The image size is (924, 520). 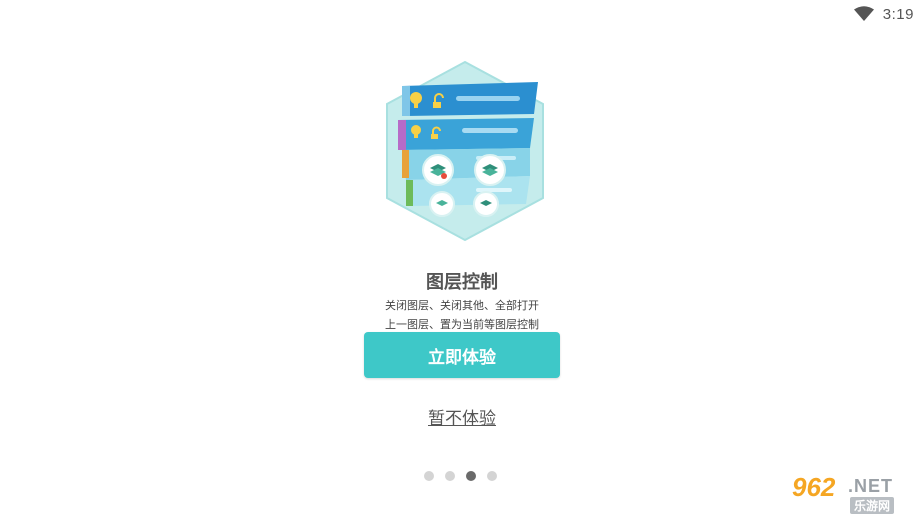 I want to click on watermark-suffix: .NET, so click(x=871, y=486).